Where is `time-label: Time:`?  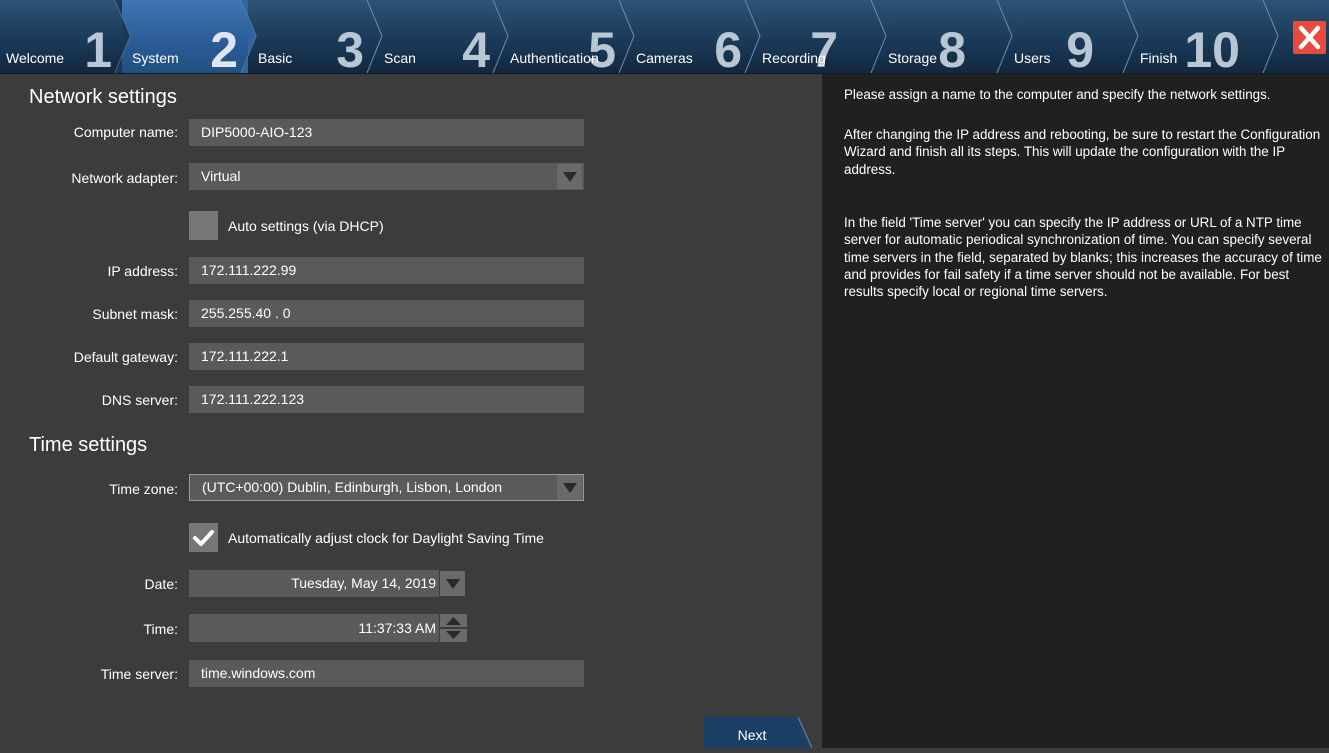
time-label: Time: is located at coordinates (160, 629).